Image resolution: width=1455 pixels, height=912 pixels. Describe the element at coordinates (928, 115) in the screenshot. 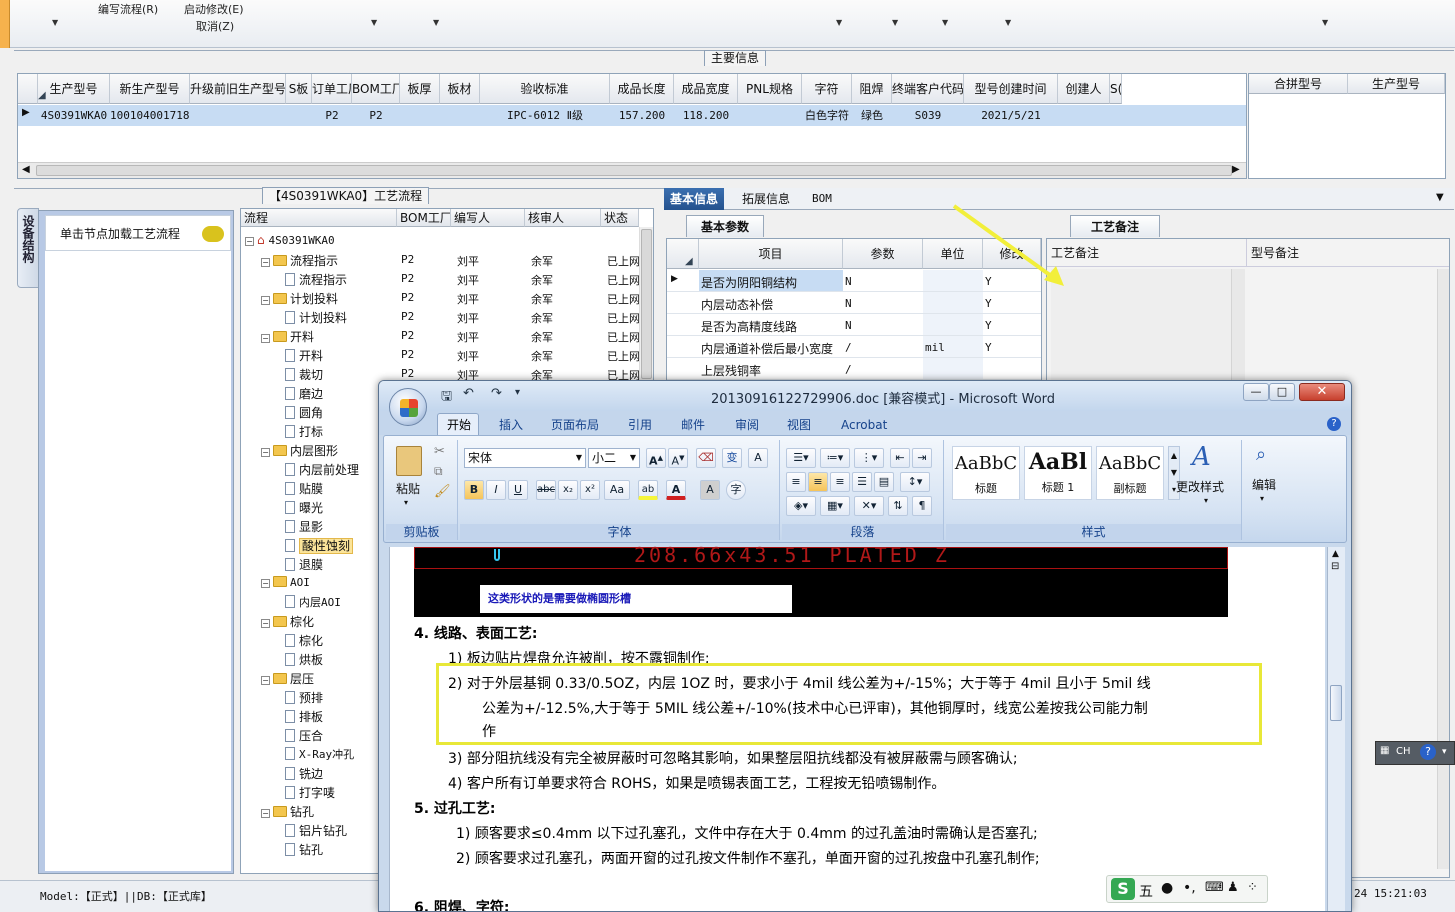

I see `table-cell: S039` at that location.